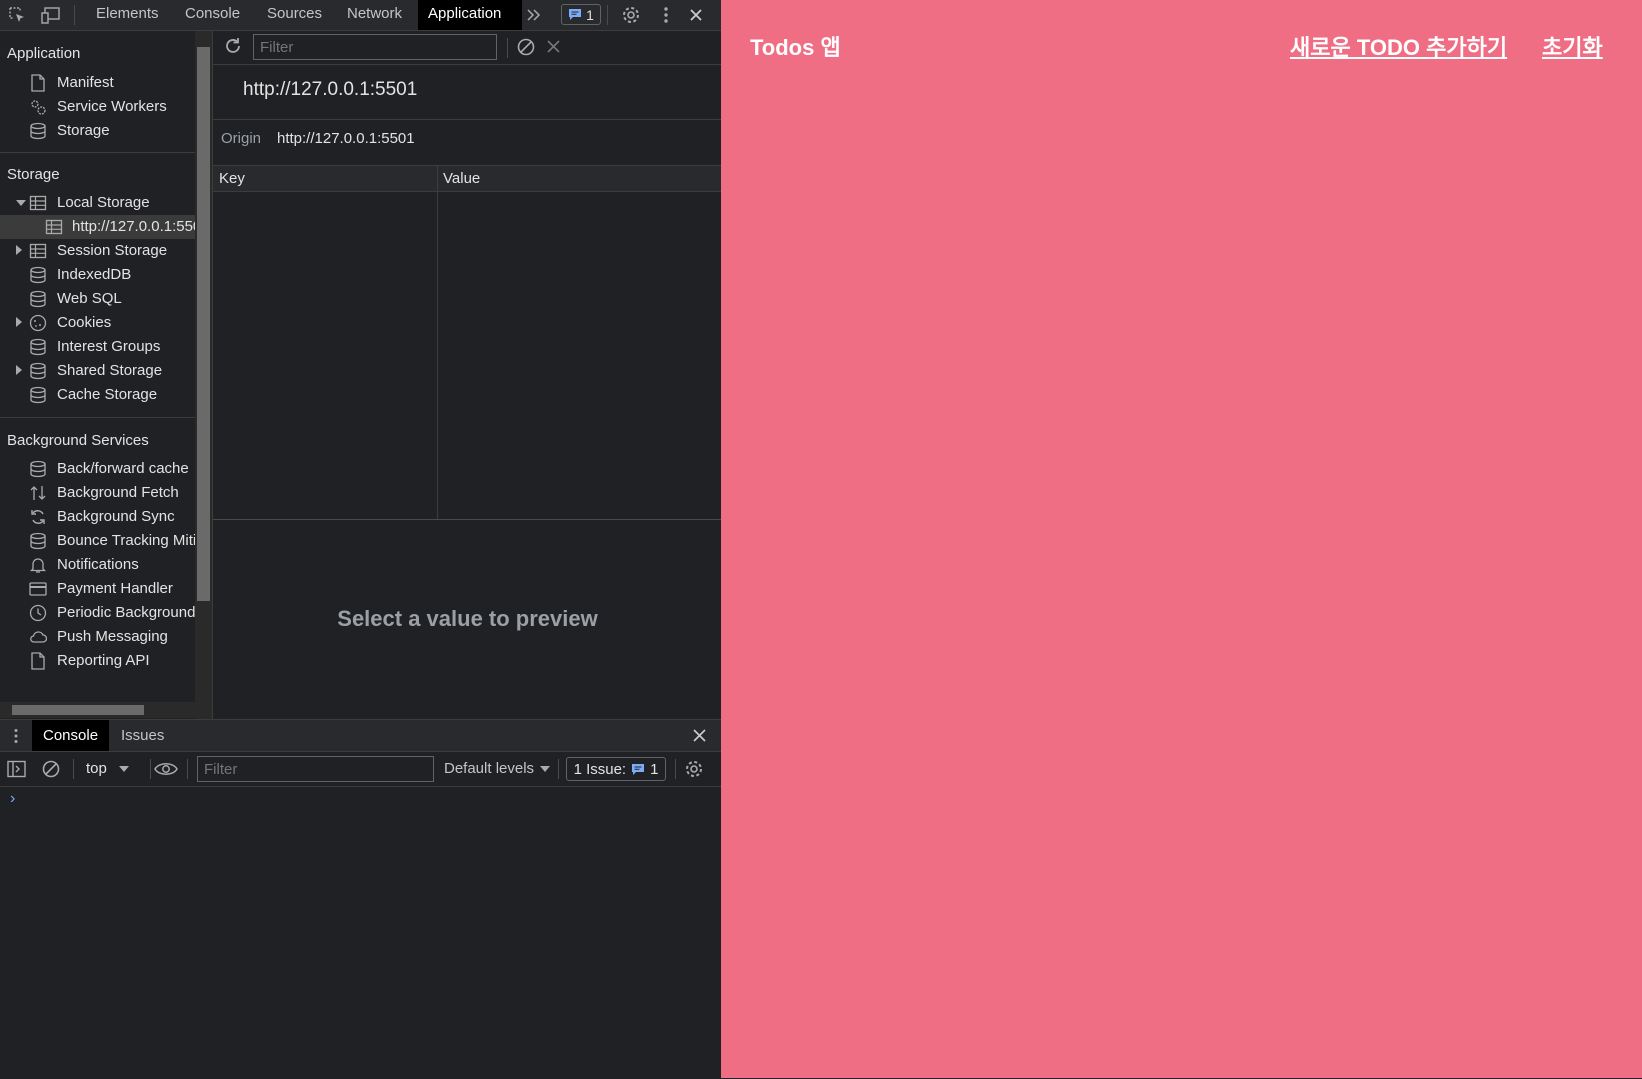 The height and width of the screenshot is (1079, 1642). What do you see at coordinates (233, 48) in the screenshot?
I see `refresh-icon` at bounding box center [233, 48].